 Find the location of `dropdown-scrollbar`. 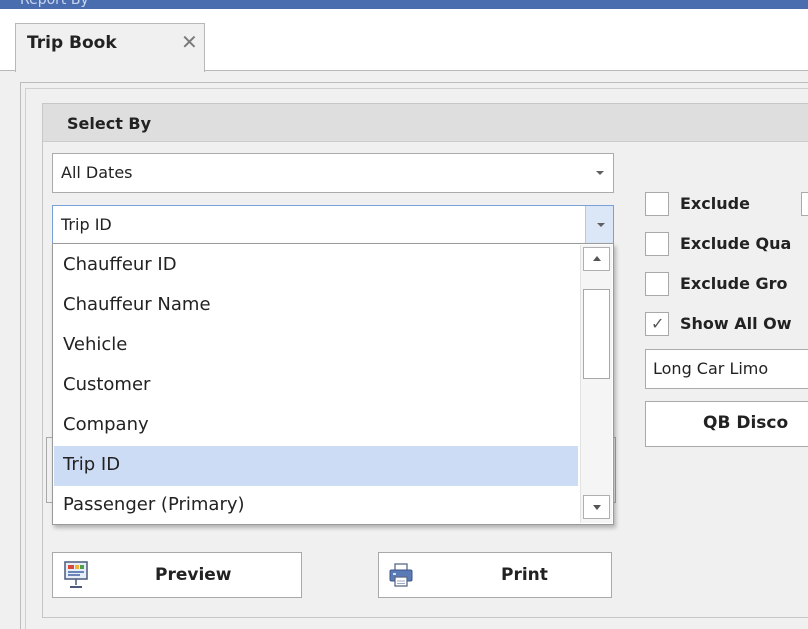

dropdown-scrollbar is located at coordinates (596, 384).